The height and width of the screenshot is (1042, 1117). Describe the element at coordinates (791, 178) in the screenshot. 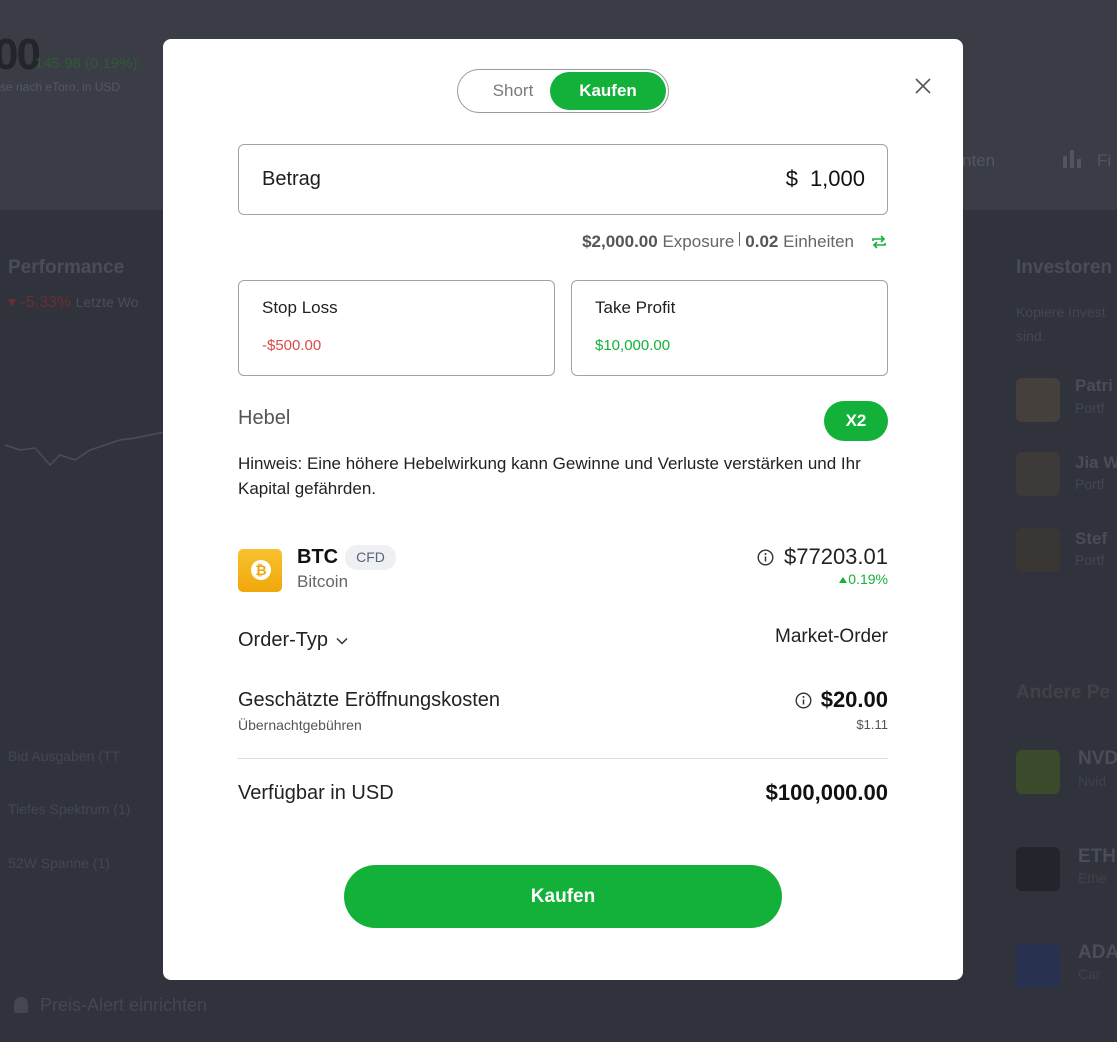

I see `currency-symbol: $` at that location.